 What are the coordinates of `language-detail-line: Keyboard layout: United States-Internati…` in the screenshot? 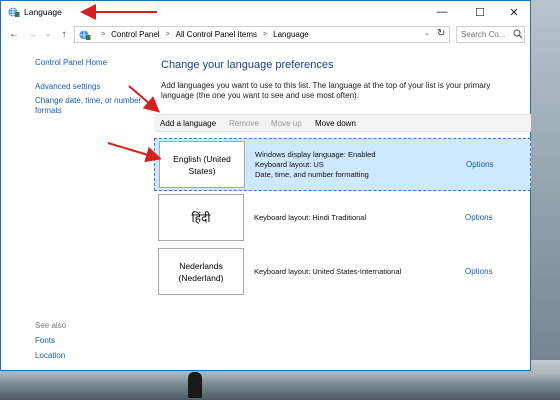 It's located at (328, 271).